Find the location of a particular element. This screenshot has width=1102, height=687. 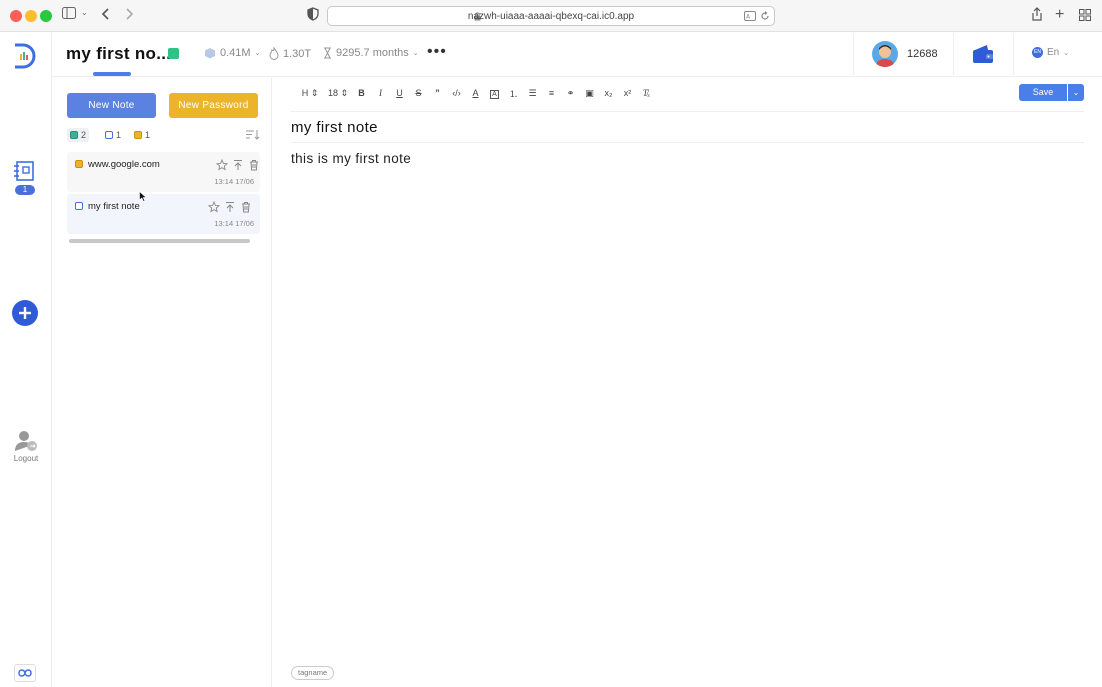

item-name: www.google.com is located at coordinates (124, 164).